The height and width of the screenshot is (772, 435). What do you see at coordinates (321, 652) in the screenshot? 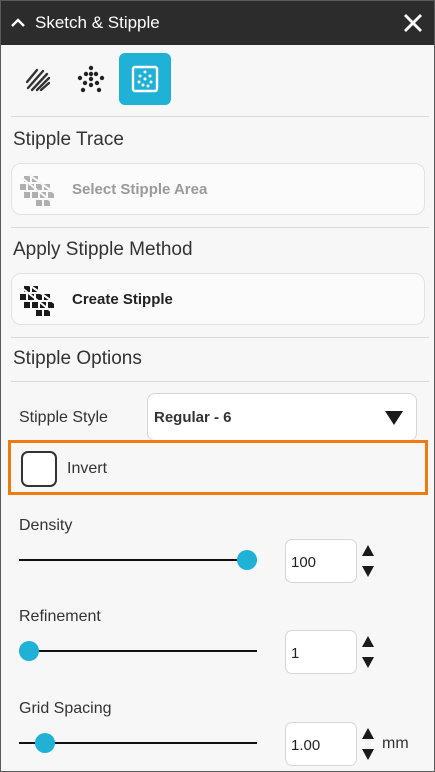
I see `refinement-input: 1` at bounding box center [321, 652].